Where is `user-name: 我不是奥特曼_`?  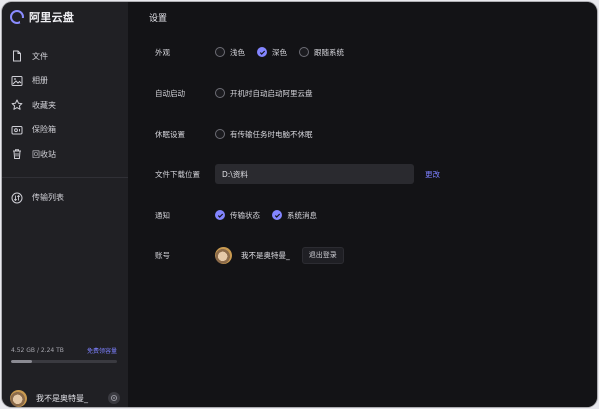 user-name: 我不是奥特曼_ is located at coordinates (62, 398).